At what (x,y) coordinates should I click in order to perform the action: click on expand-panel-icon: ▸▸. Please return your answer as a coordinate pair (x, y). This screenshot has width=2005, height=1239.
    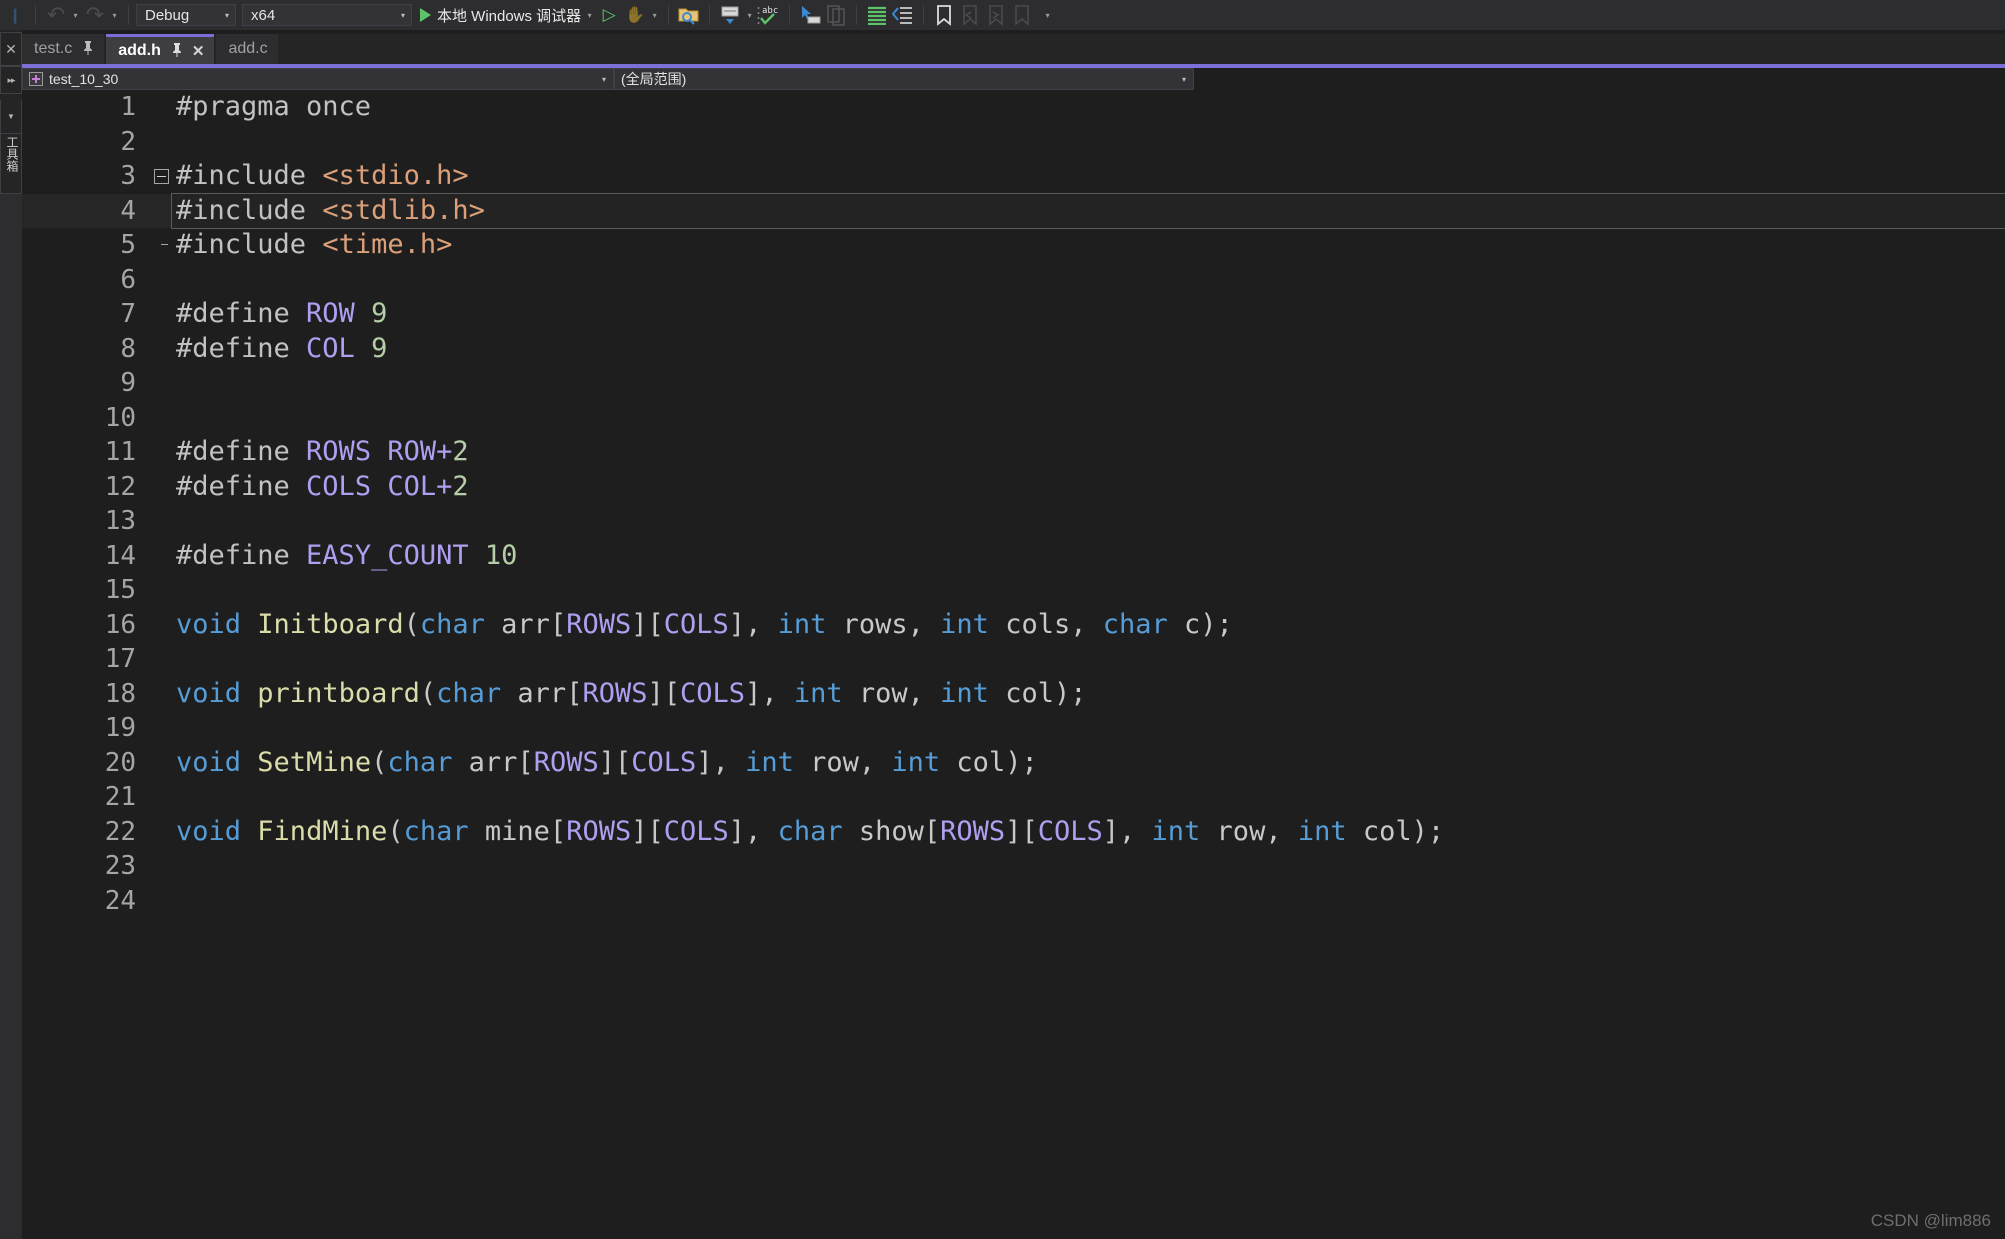
    Looking at the image, I should click on (11, 80).